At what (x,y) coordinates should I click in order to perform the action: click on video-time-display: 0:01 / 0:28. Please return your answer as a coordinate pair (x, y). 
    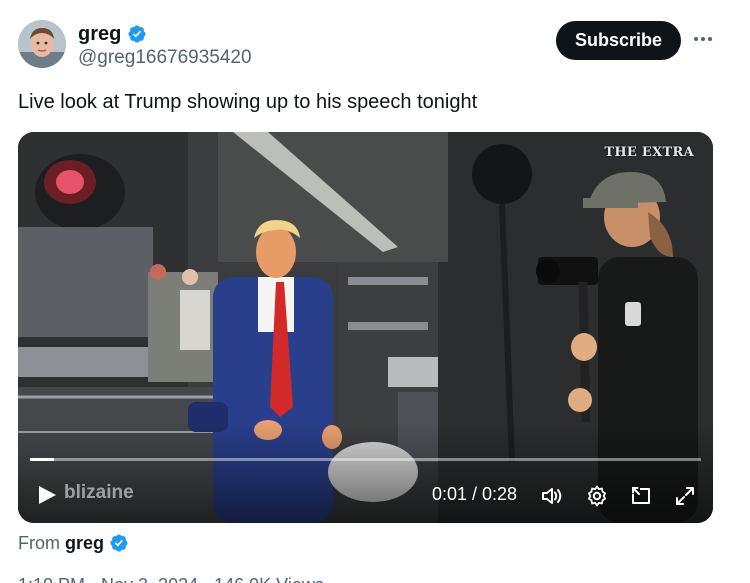
    Looking at the image, I should click on (475, 494).